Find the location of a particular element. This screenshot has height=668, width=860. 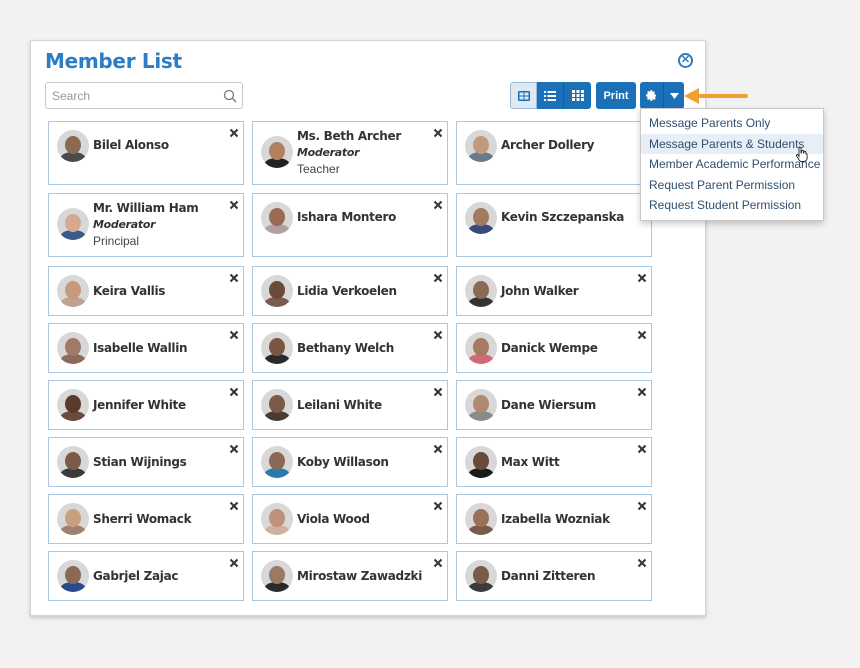

member-name: Isabelle Wallin is located at coordinates (140, 348).